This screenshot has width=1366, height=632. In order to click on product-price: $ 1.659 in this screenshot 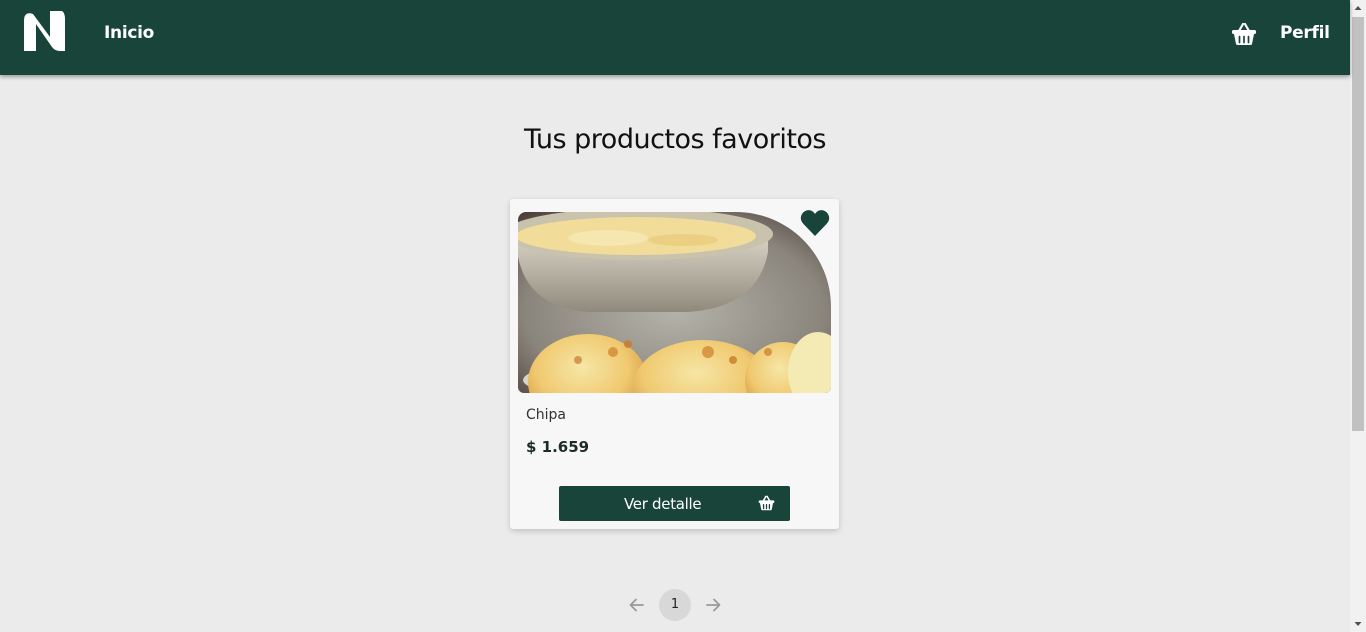, I will do `click(558, 447)`.